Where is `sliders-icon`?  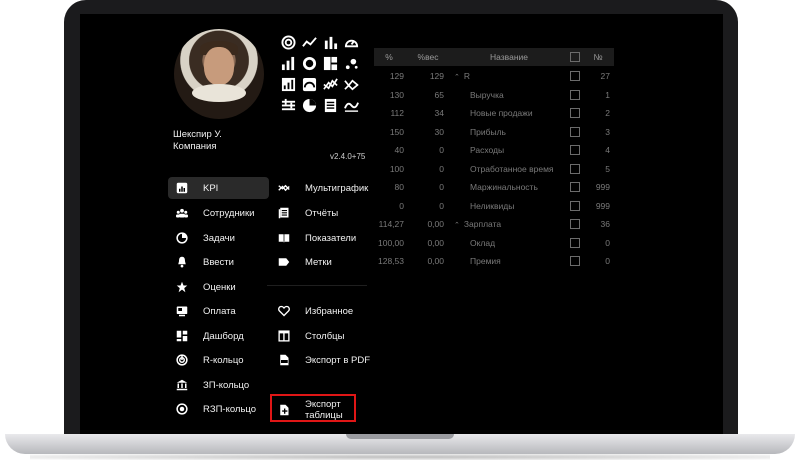
sliders-icon is located at coordinates (288, 105).